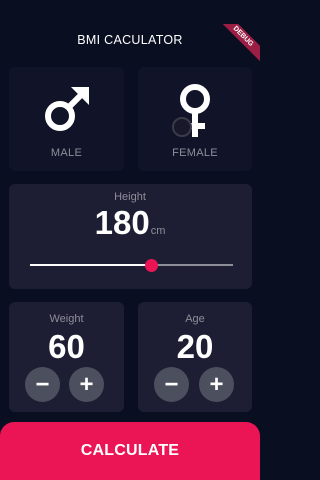 This screenshot has height=480, width=320. I want to click on weight-label: Weight, so click(66, 319).